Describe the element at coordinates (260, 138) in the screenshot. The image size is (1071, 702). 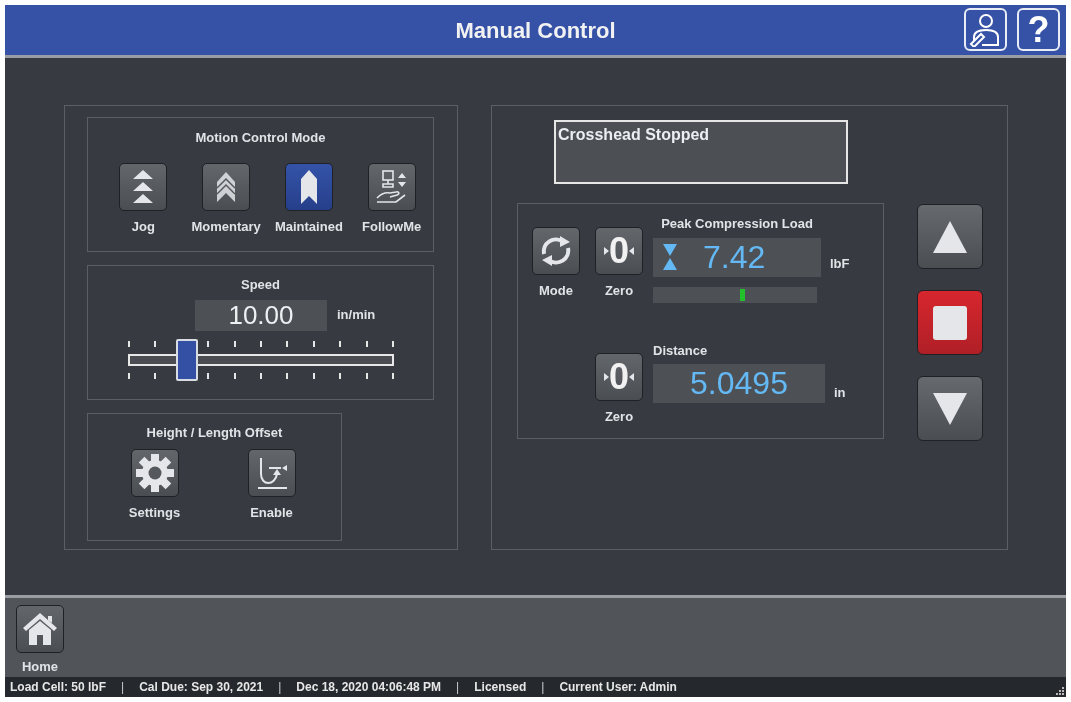
I see `section-title: Motion Control Mode` at that location.